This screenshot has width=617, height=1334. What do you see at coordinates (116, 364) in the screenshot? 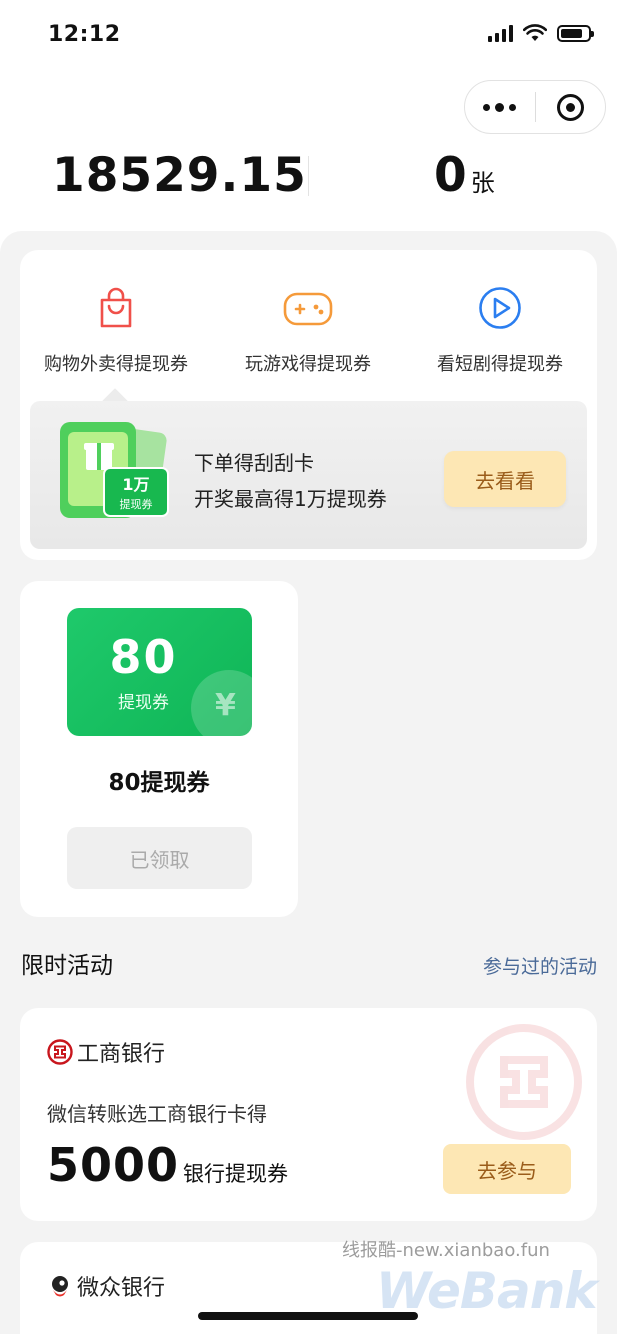
I see `tab-label: 购物外卖得提现券` at bounding box center [116, 364].